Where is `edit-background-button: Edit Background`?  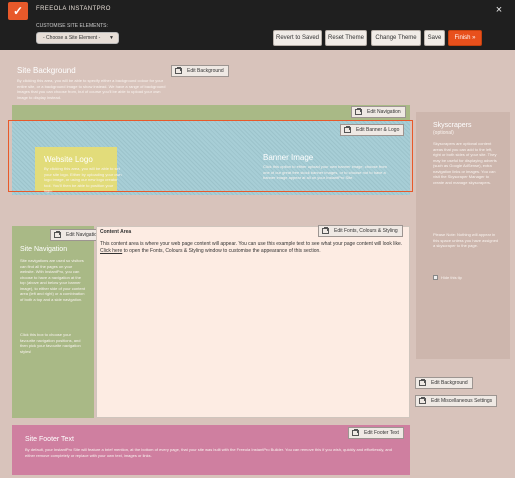
edit-background-button: Edit Background is located at coordinates (200, 71).